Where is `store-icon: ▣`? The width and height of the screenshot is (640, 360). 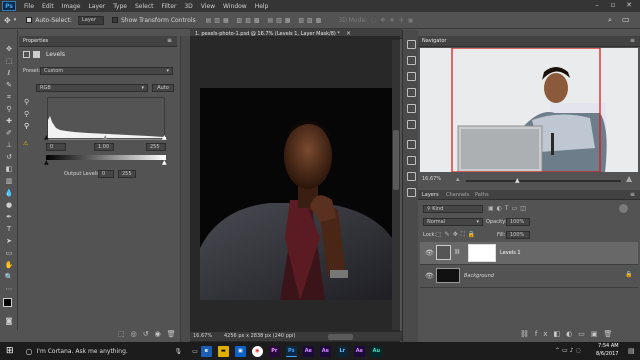 store-icon: ▣ is located at coordinates (240, 351).